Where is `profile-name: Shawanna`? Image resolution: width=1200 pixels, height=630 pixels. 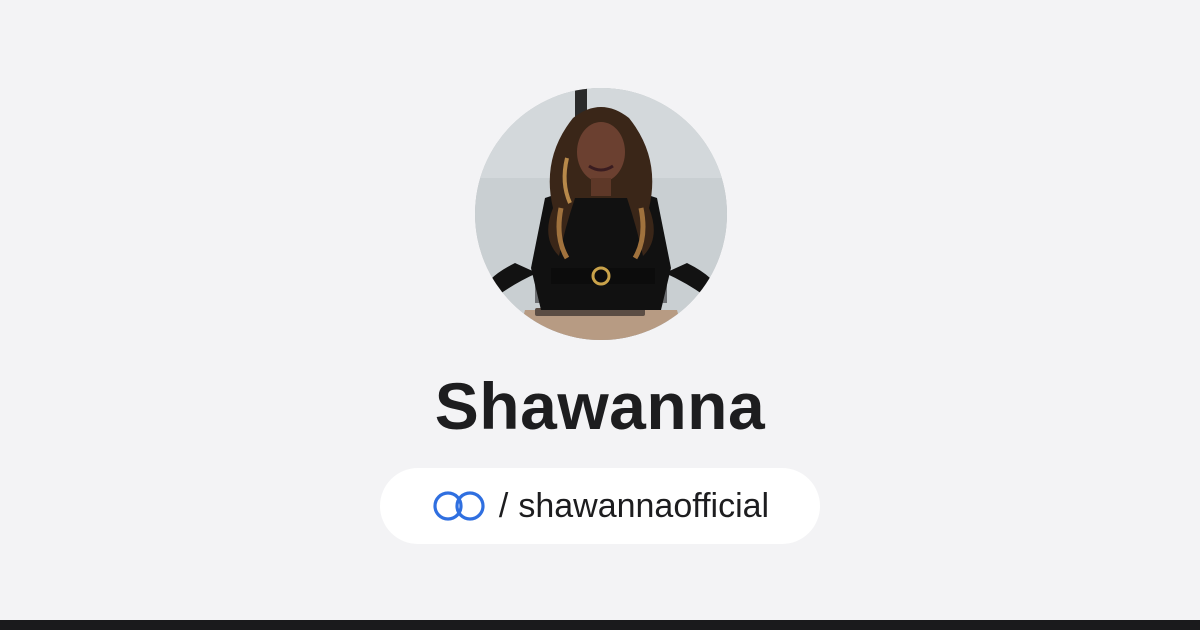
profile-name: Shawanna is located at coordinates (600, 406).